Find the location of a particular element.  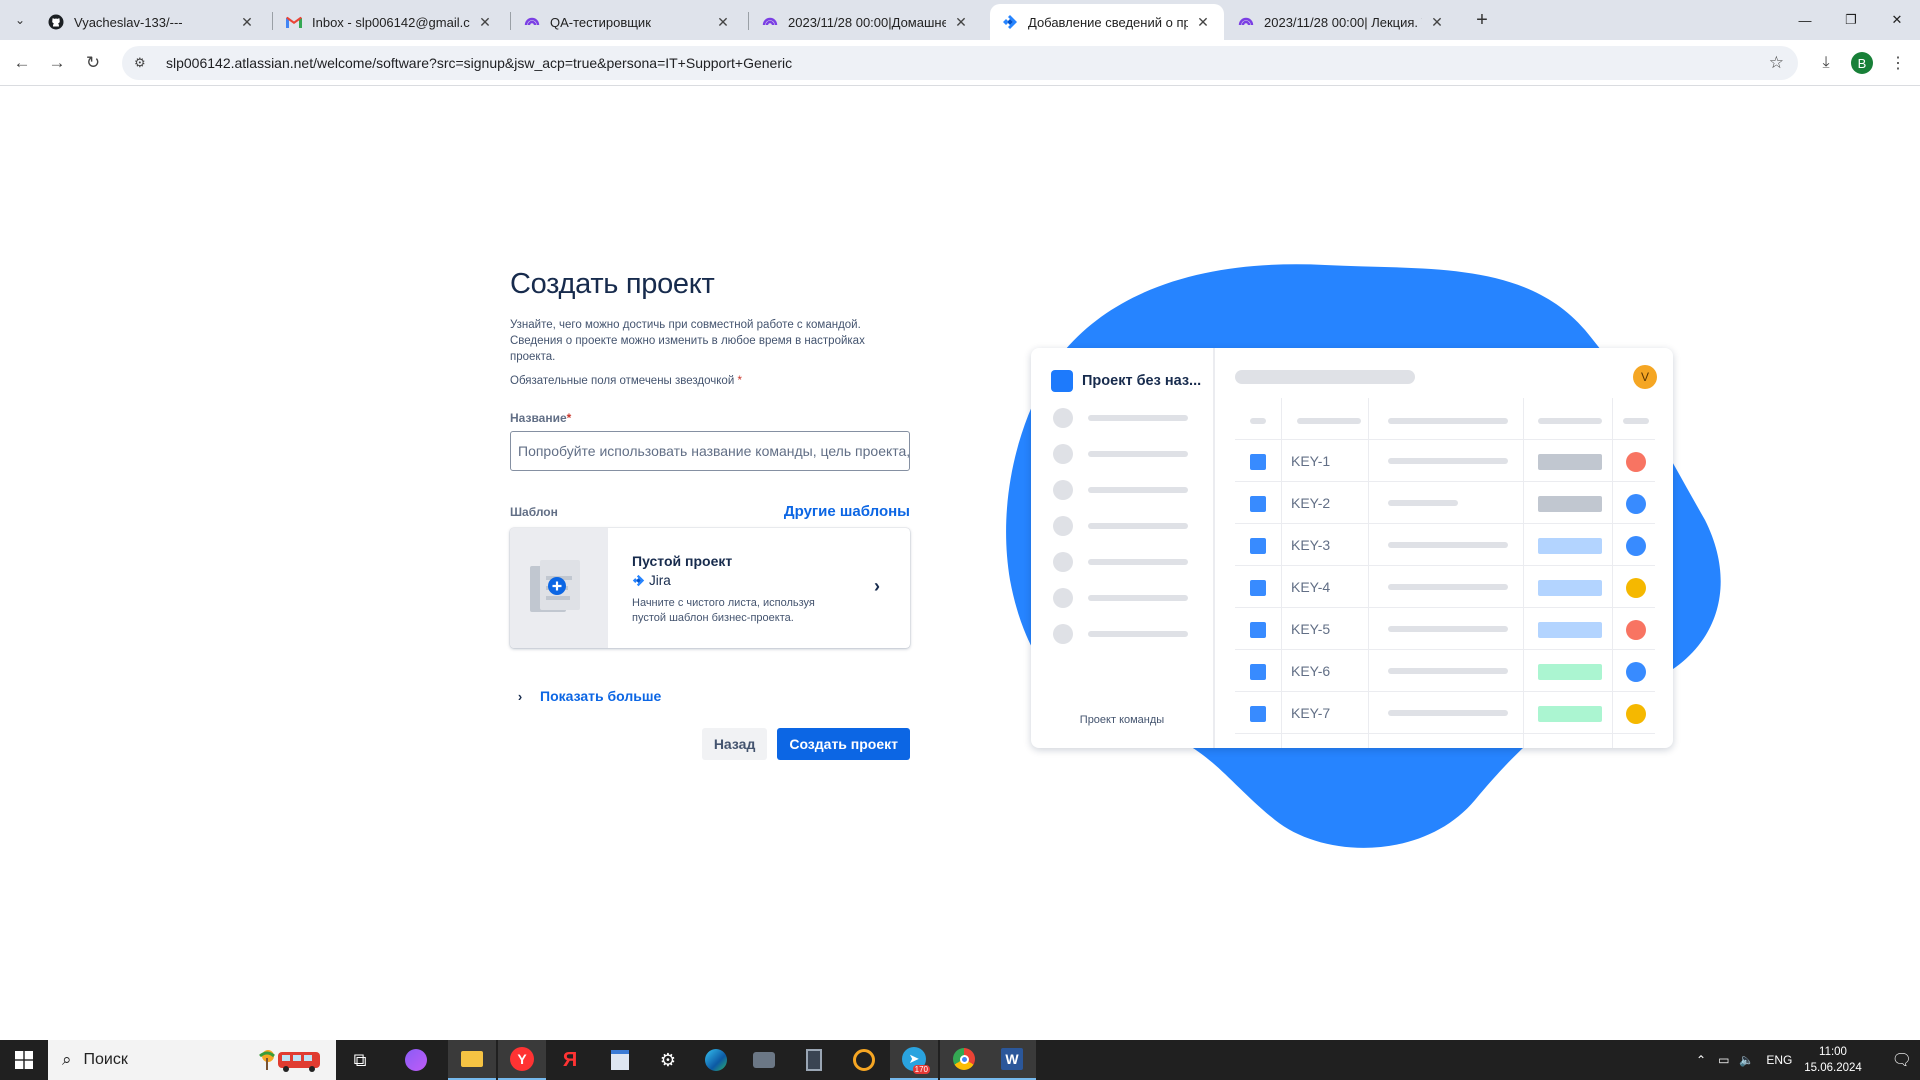

close-window-icon: ✕ is located at coordinates (1897, 20).